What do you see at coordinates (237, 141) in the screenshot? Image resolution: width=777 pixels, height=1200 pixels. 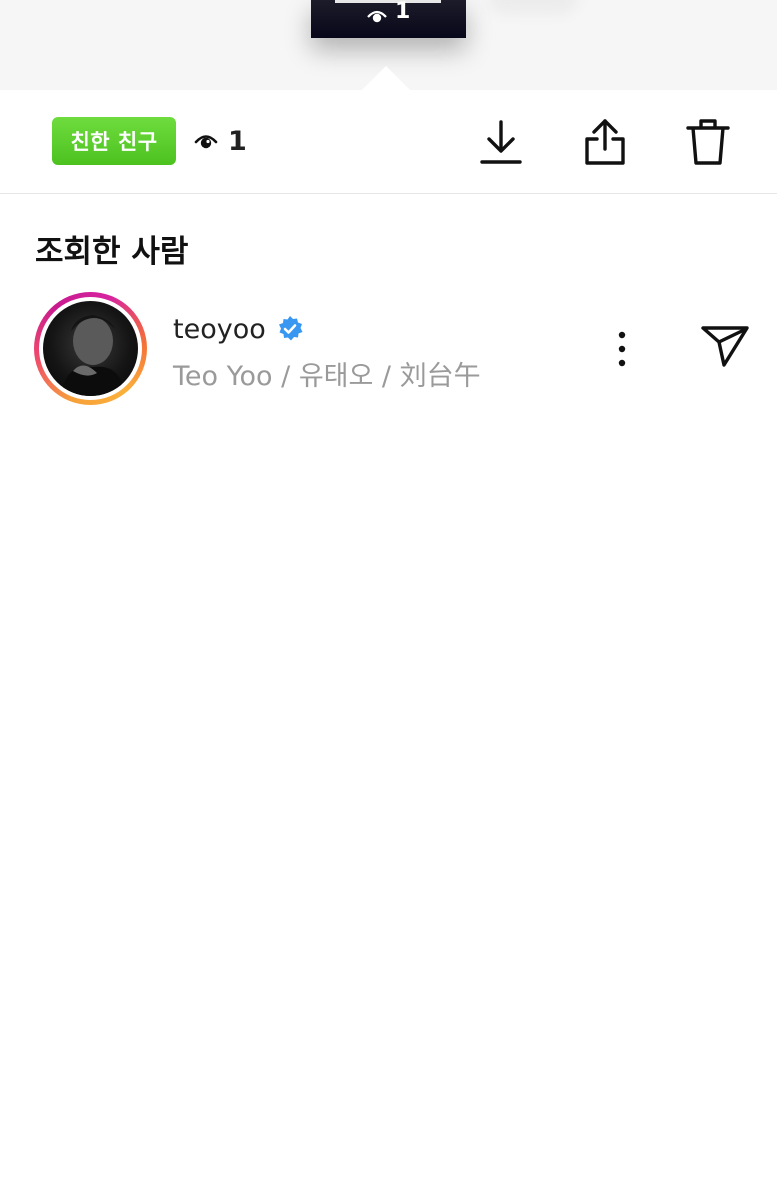 I see `viewer-count-value: 1` at bounding box center [237, 141].